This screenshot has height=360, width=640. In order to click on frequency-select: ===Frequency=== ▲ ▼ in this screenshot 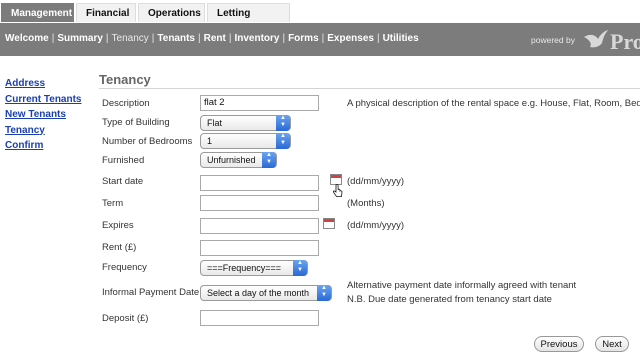, I will do `click(254, 268)`.